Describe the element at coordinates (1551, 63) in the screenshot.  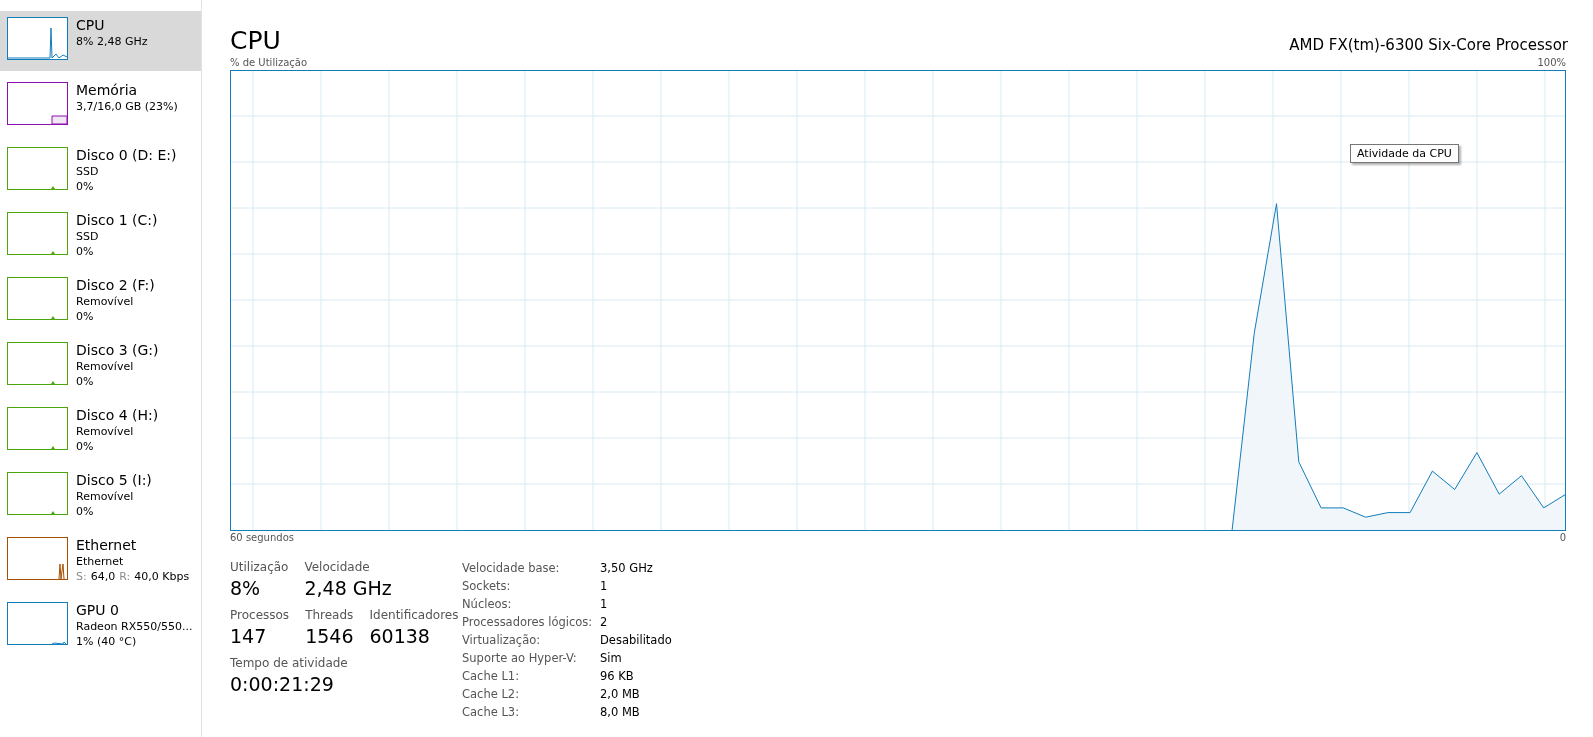
I see `scale-max-label: 100%` at that location.